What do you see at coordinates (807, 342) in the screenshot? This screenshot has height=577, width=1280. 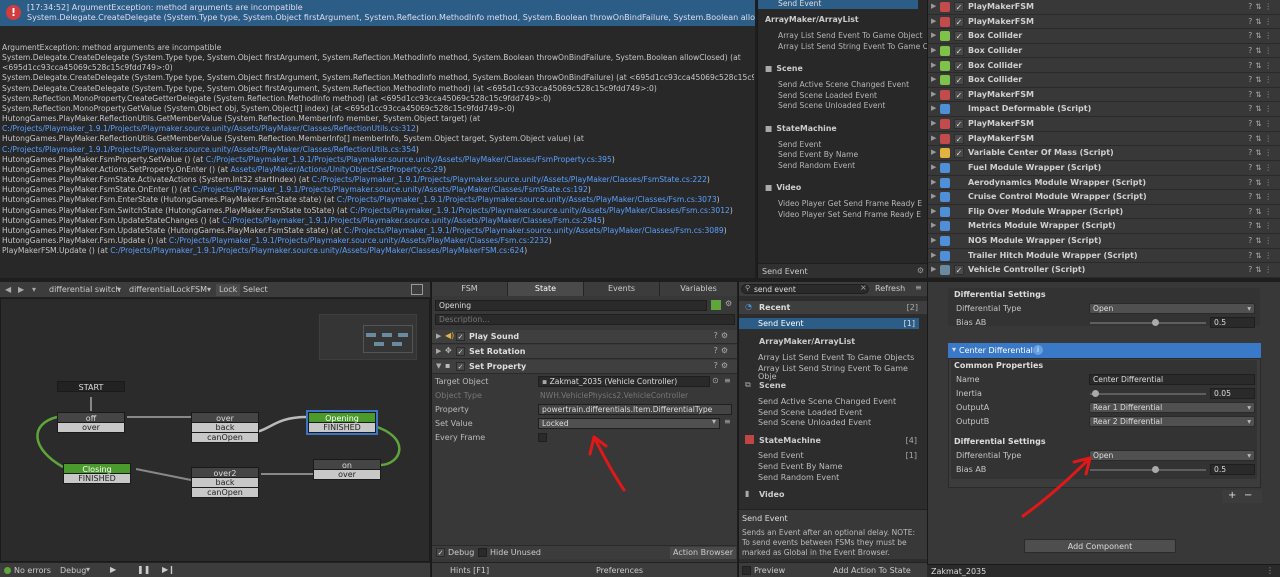 I see `category-arraylist: ArrayMaker/ArrayList` at bounding box center [807, 342].